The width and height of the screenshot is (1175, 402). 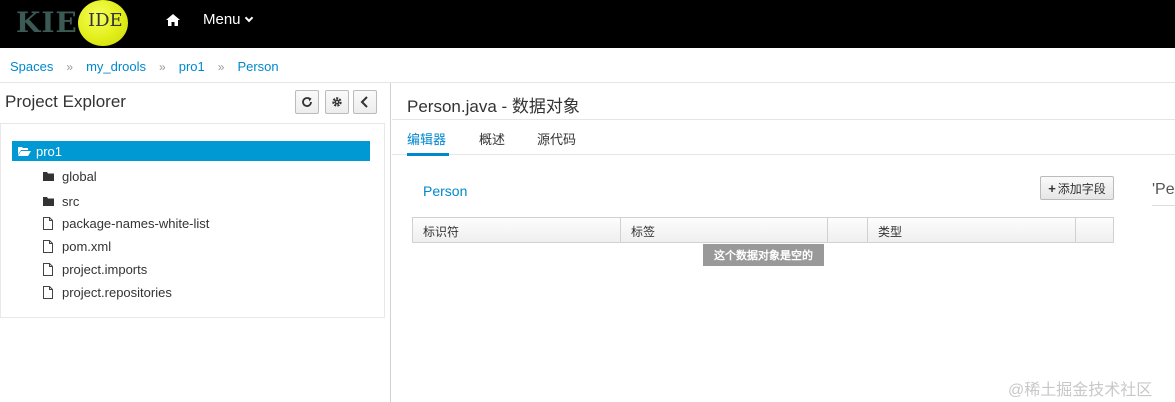 I want to click on tree-item-project-imports: project.imports, so click(x=94, y=269).